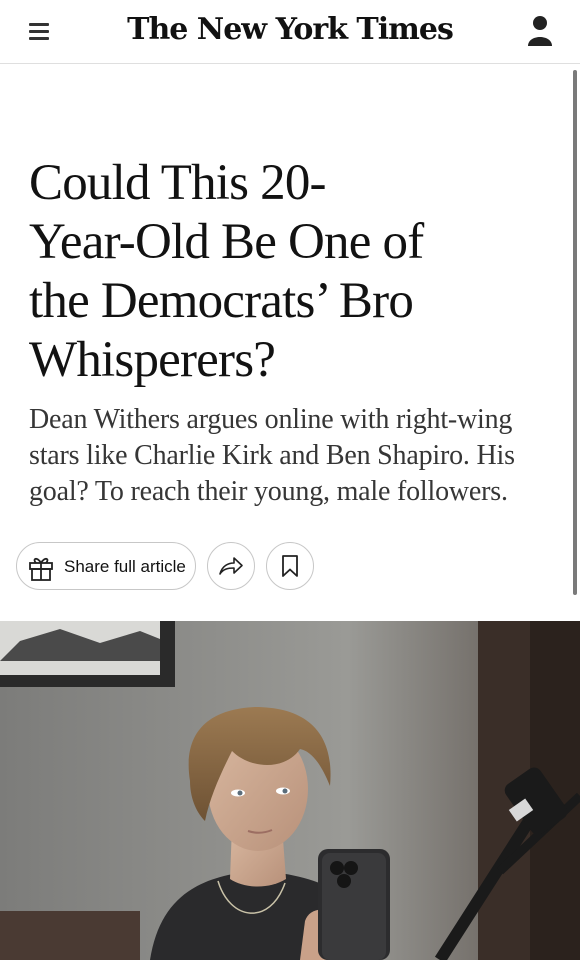 The image size is (580, 960). Describe the element at coordinates (125, 566) in the screenshot. I see `share-full-article-label: Share full article` at that location.